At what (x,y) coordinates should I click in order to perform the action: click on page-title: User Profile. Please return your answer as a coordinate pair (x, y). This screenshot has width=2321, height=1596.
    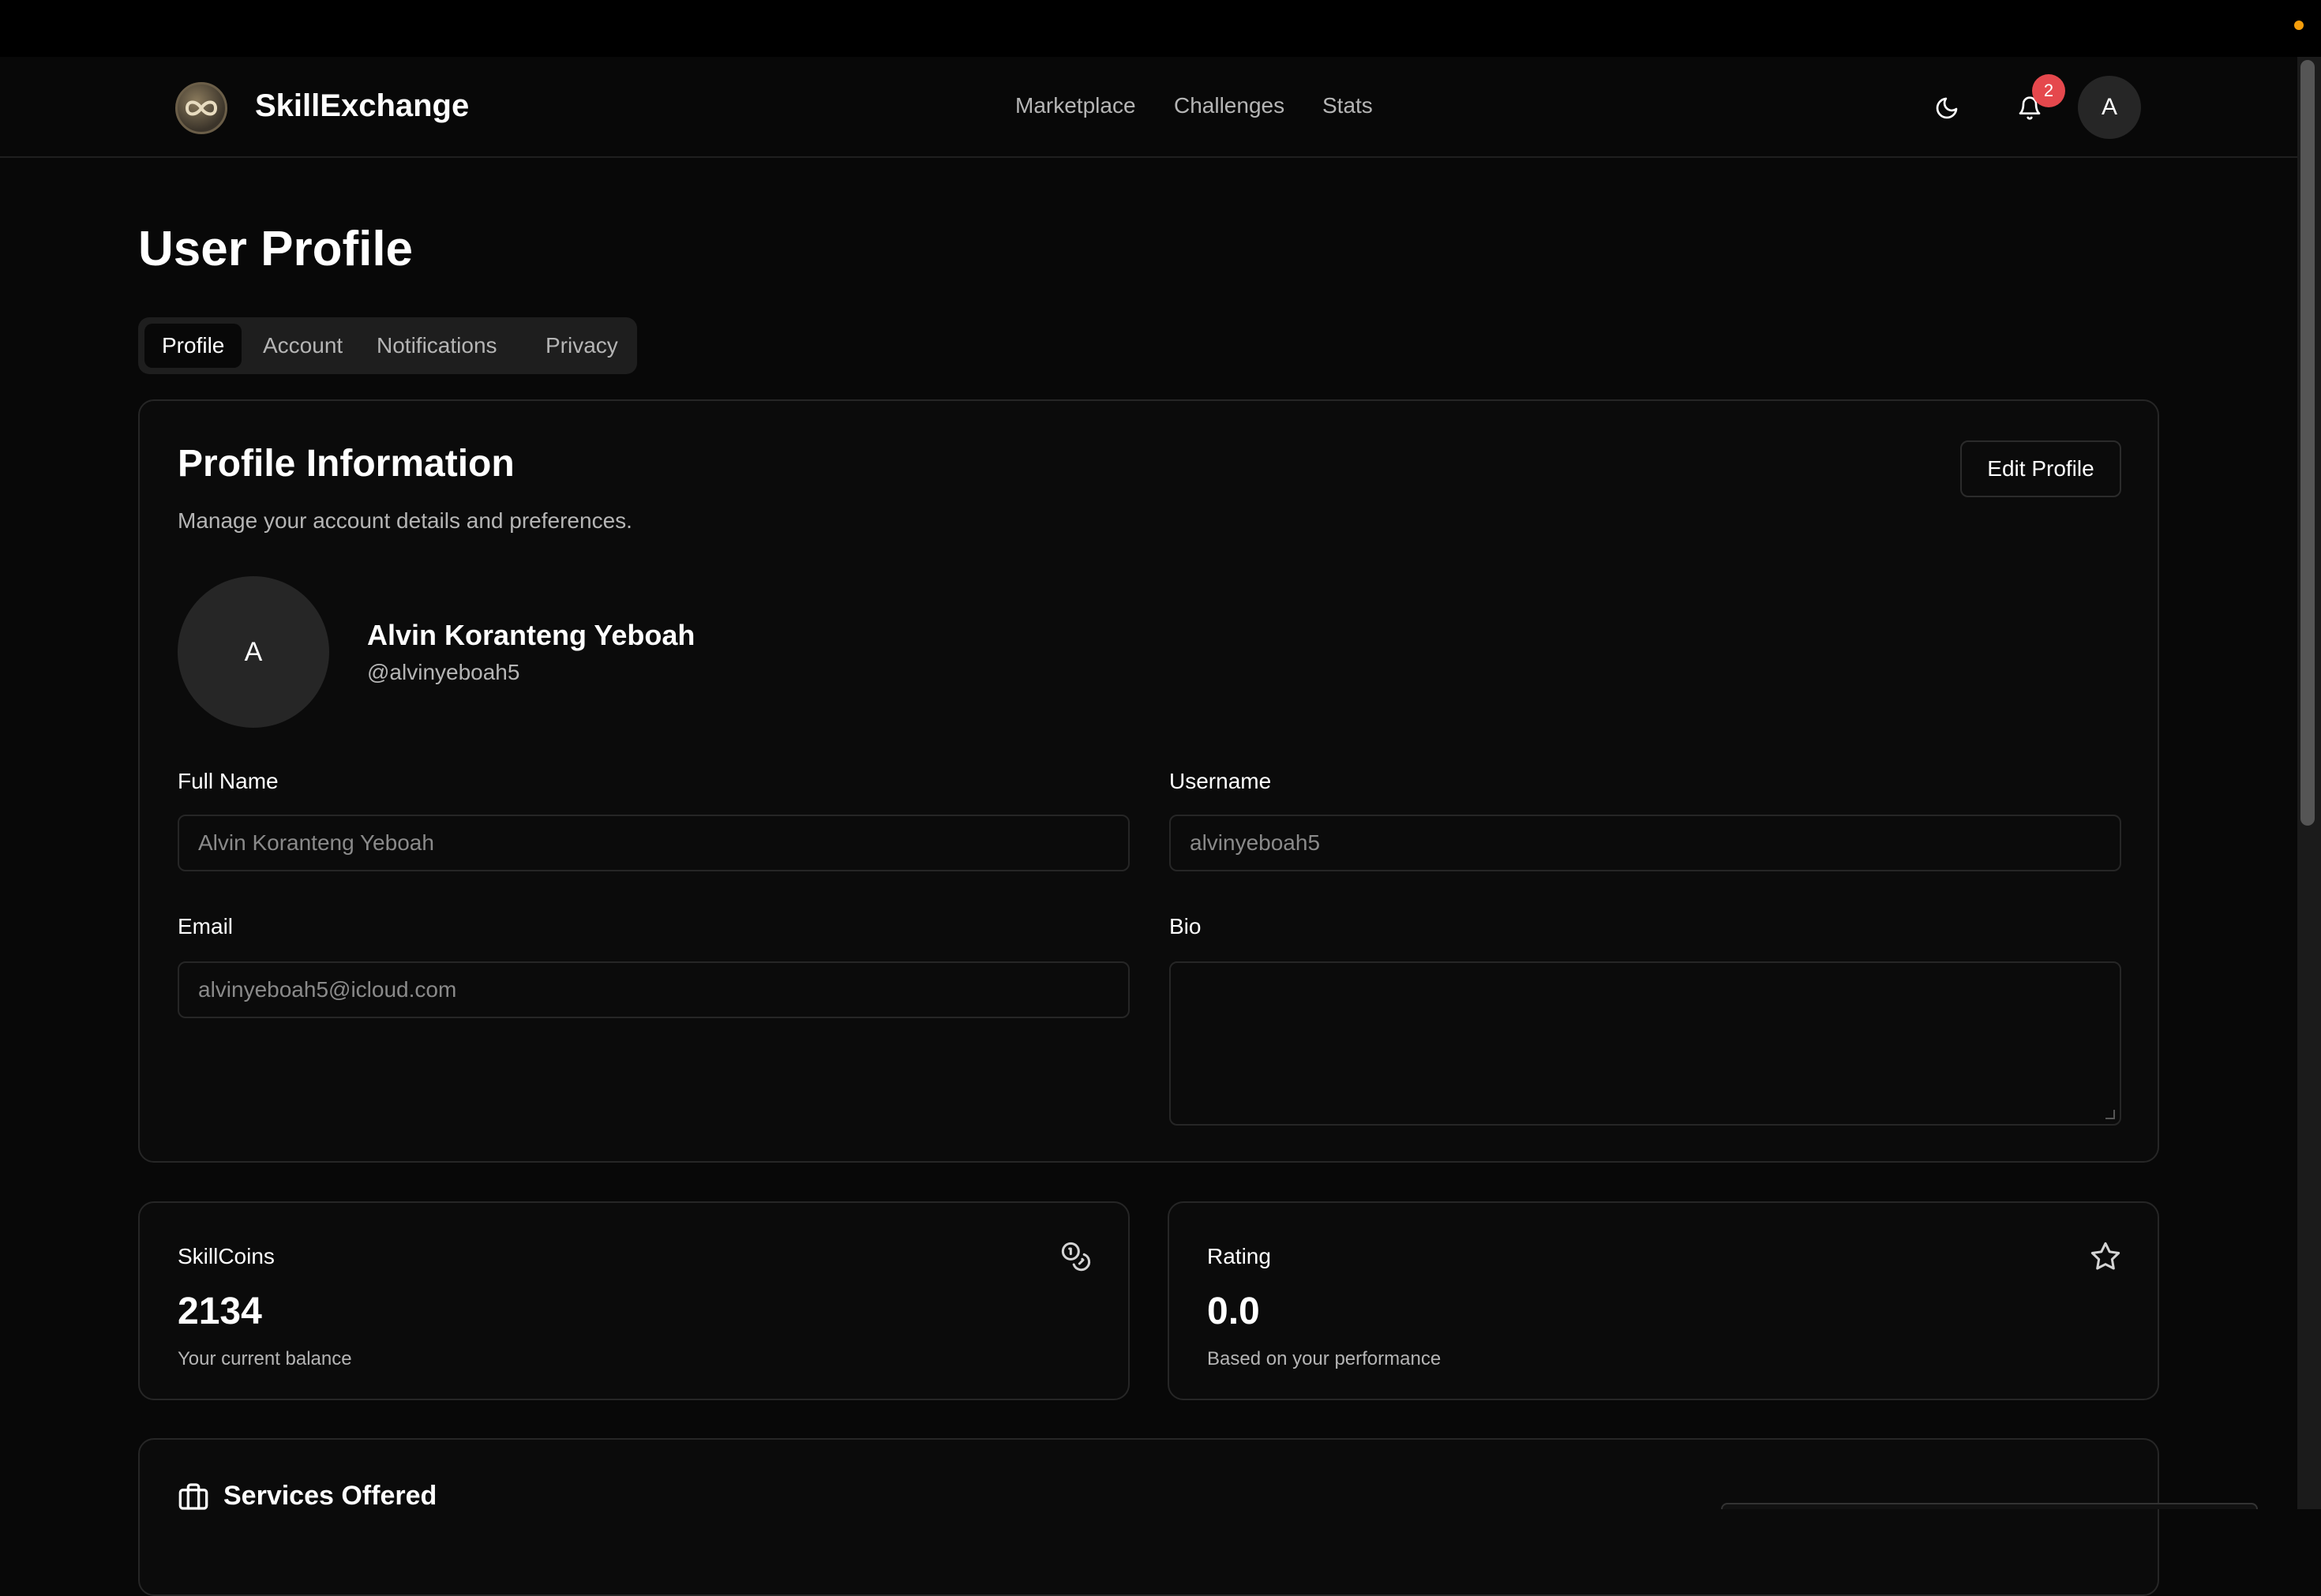
    Looking at the image, I should click on (276, 249).